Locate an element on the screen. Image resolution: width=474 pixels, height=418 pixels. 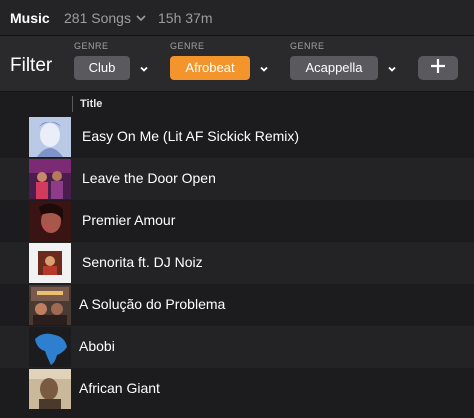
song-title: Leave the Door Open is located at coordinates (149, 178).